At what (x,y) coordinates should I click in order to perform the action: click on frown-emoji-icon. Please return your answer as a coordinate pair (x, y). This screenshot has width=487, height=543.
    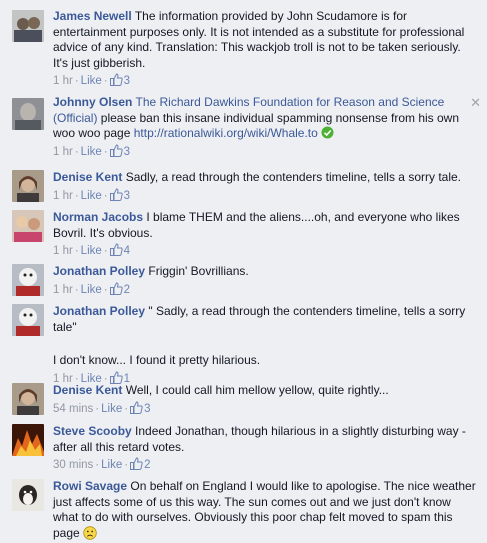
    Looking at the image, I should click on (90, 532).